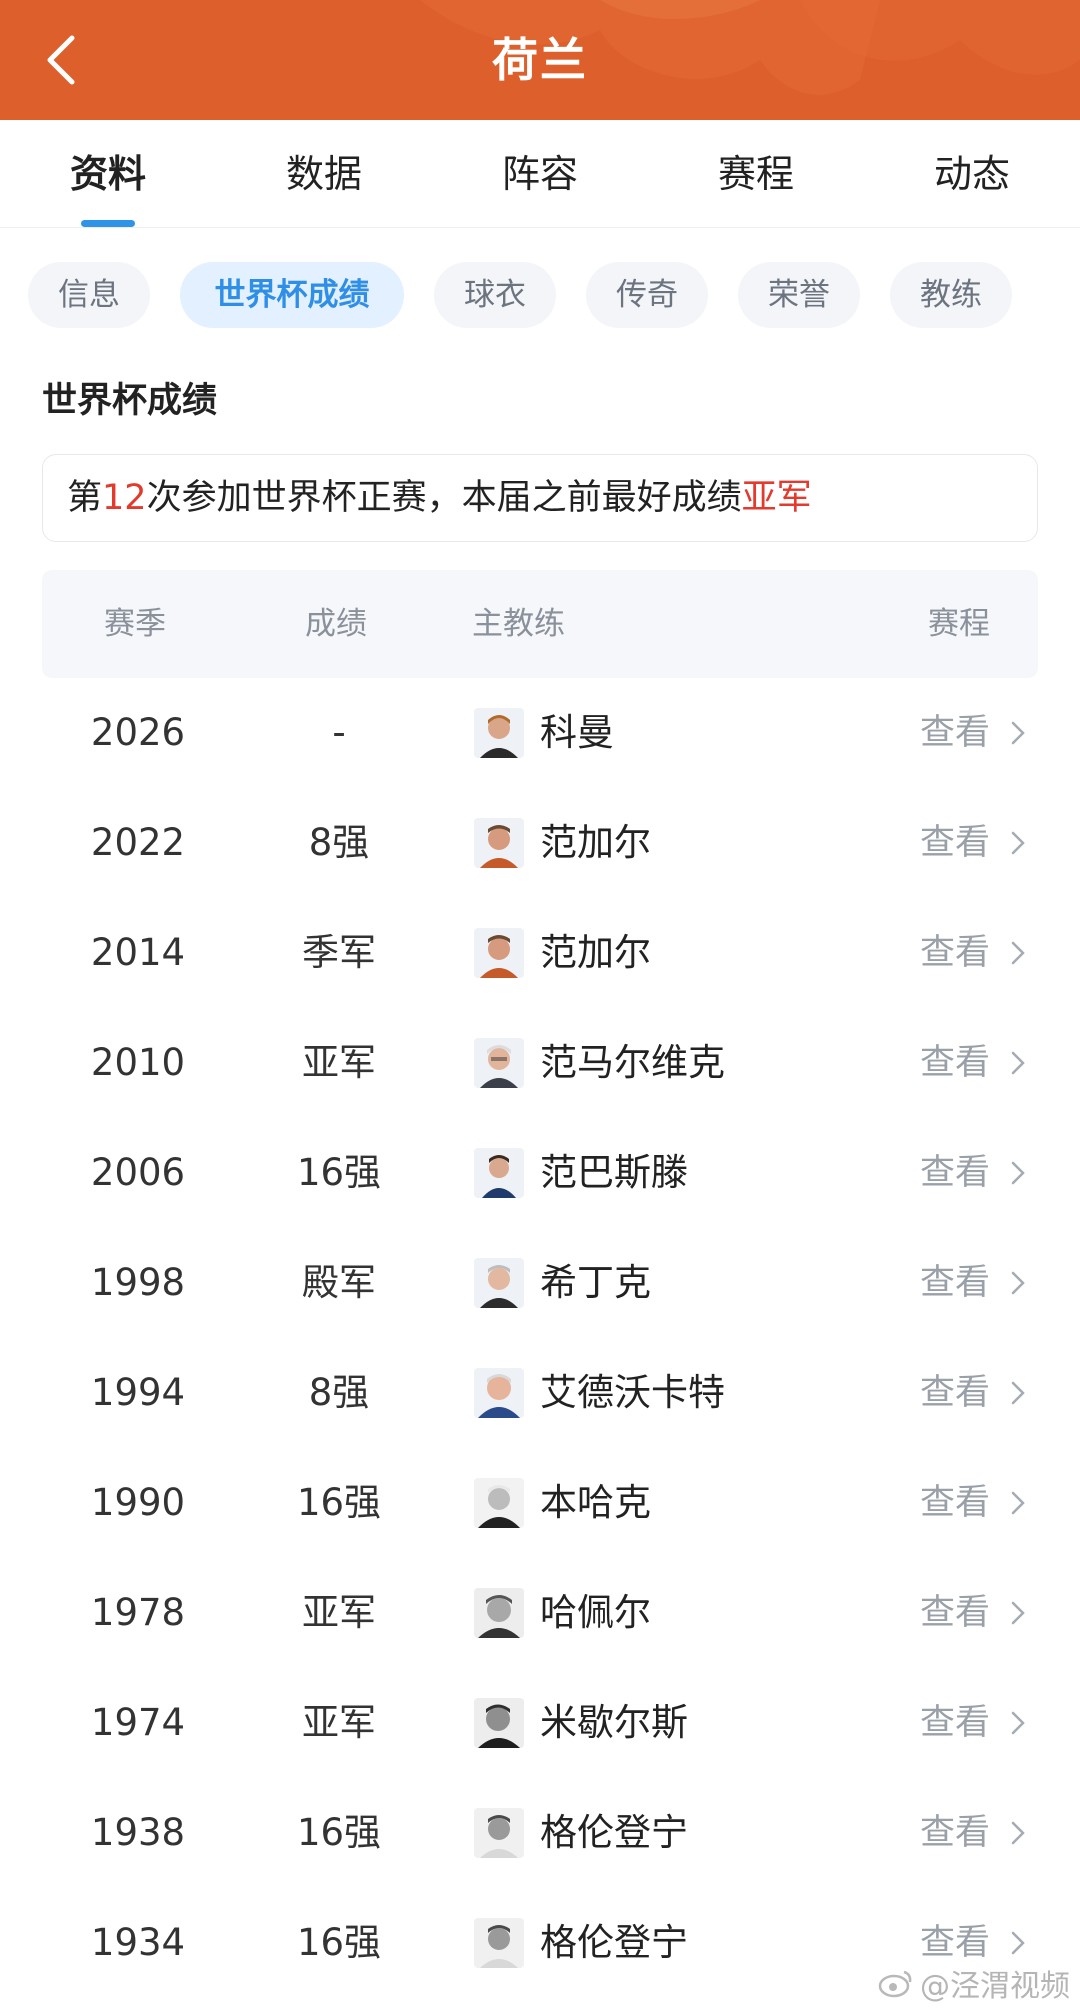  Describe the element at coordinates (540, 953) in the screenshot. I see `table-row: 2014 季军 范加尔 查看` at that location.